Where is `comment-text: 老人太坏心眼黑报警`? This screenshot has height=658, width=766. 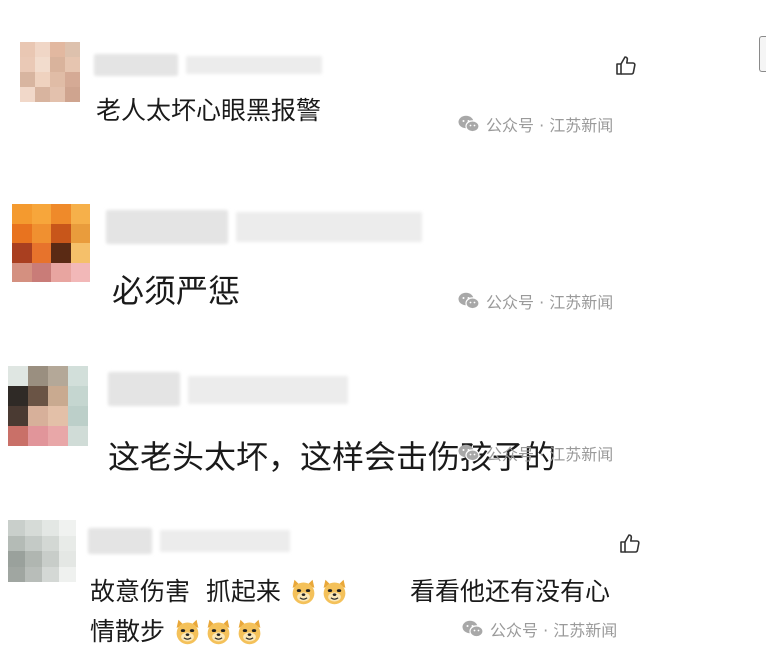
comment-text: 老人太坏心眼黑报警 is located at coordinates (209, 110).